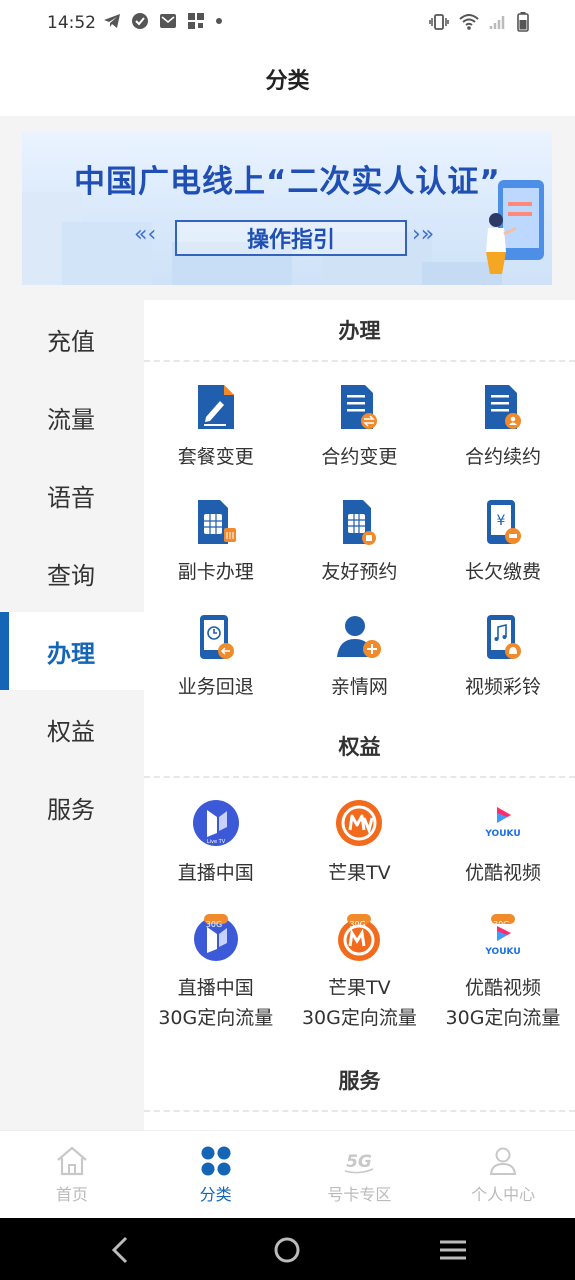 The height and width of the screenshot is (1280, 575). Describe the element at coordinates (216, 431) in the screenshot. I see `grid-item-plan-change: 套餐变更` at that location.